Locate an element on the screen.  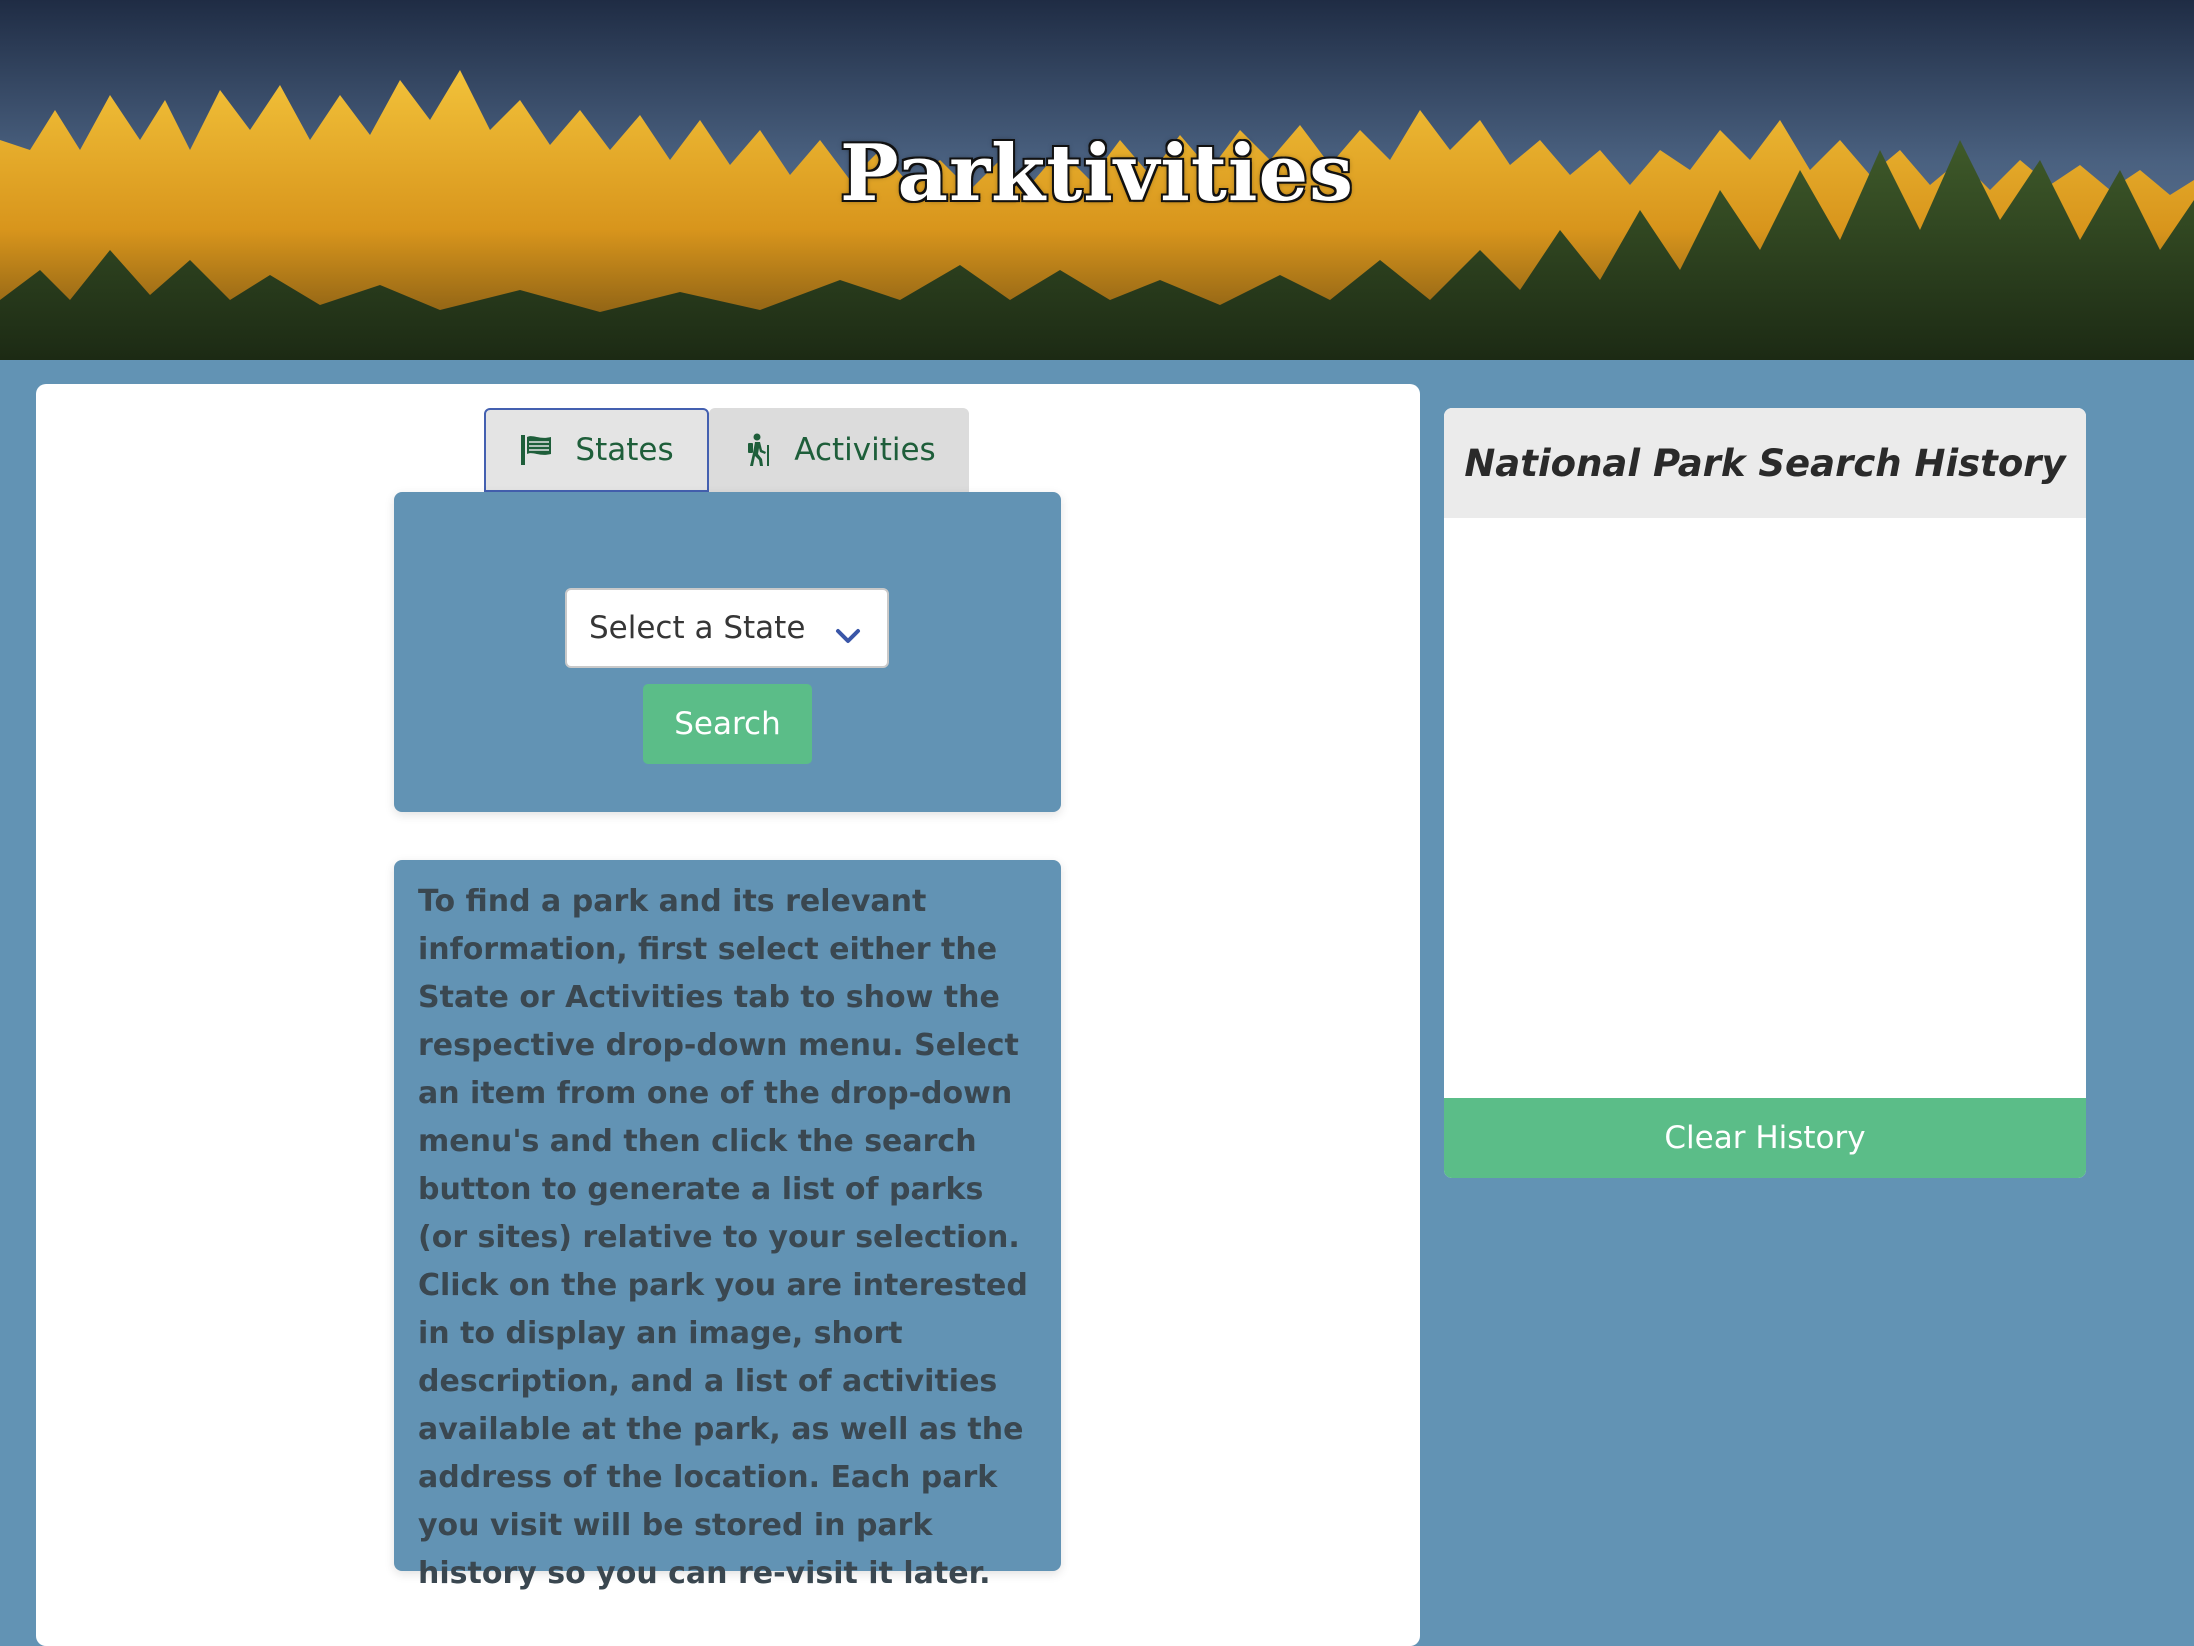
site-title: Parktivities is located at coordinates (1097, 173).